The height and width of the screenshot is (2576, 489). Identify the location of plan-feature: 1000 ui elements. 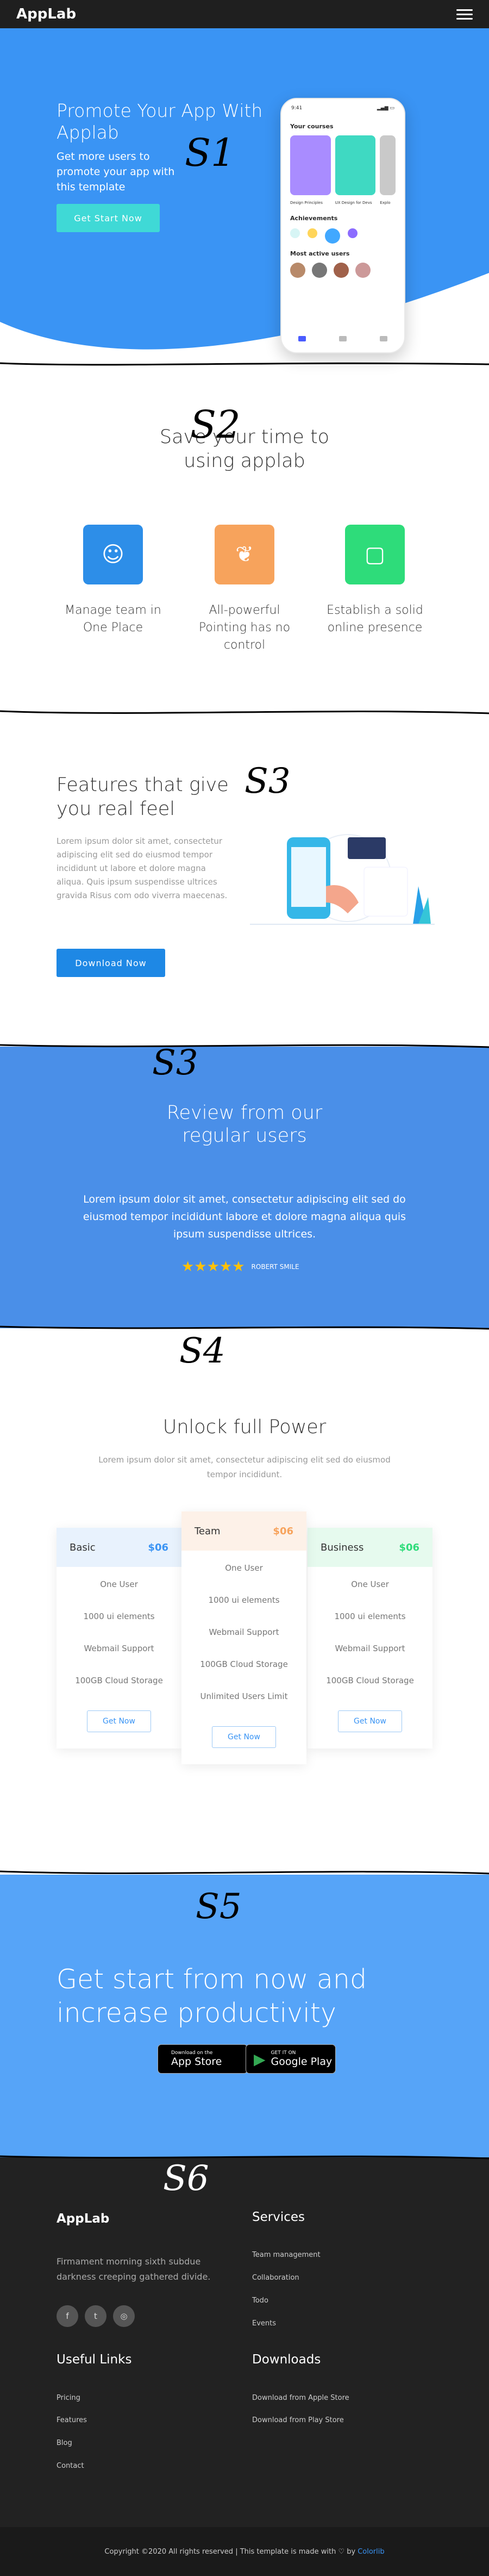
(244, 1600).